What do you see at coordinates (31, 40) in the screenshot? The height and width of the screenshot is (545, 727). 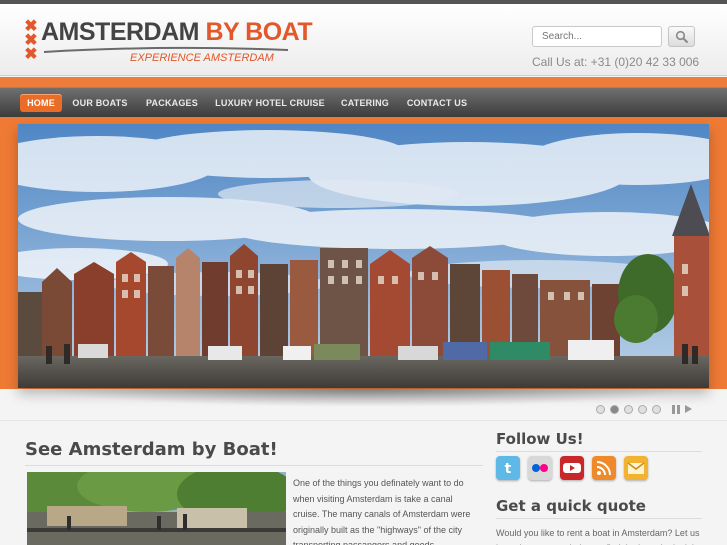 I see `amsterdam-crosses-icon: ✖ ✖ ✖` at bounding box center [31, 40].